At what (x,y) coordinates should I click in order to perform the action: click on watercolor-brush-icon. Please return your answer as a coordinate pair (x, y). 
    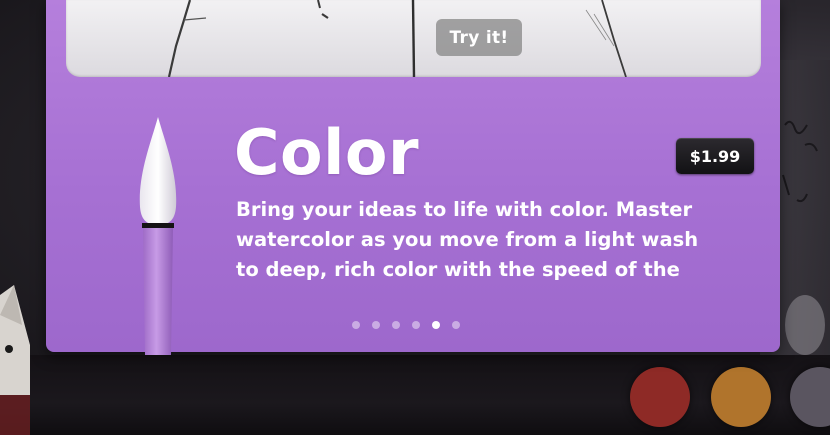
    Looking at the image, I should click on (158, 236).